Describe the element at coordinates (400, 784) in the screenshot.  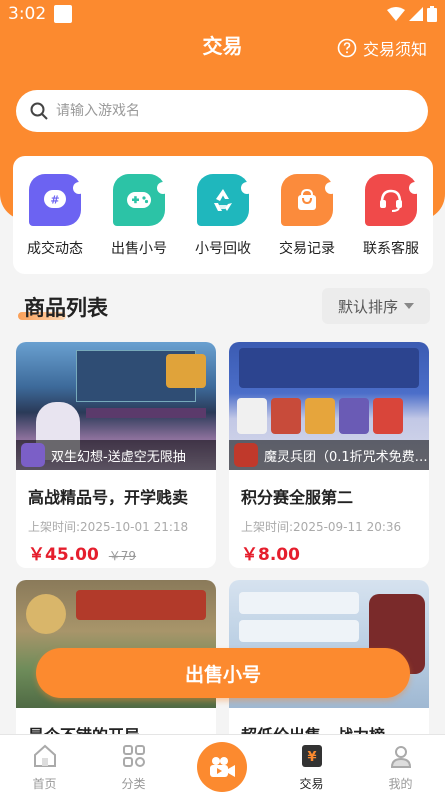
I see `tab-label: 我的` at that location.